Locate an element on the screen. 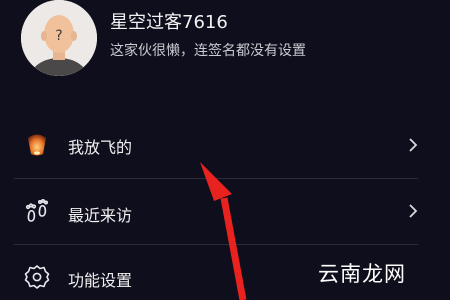 The image size is (450, 300). avatar: ? is located at coordinates (59, 38).